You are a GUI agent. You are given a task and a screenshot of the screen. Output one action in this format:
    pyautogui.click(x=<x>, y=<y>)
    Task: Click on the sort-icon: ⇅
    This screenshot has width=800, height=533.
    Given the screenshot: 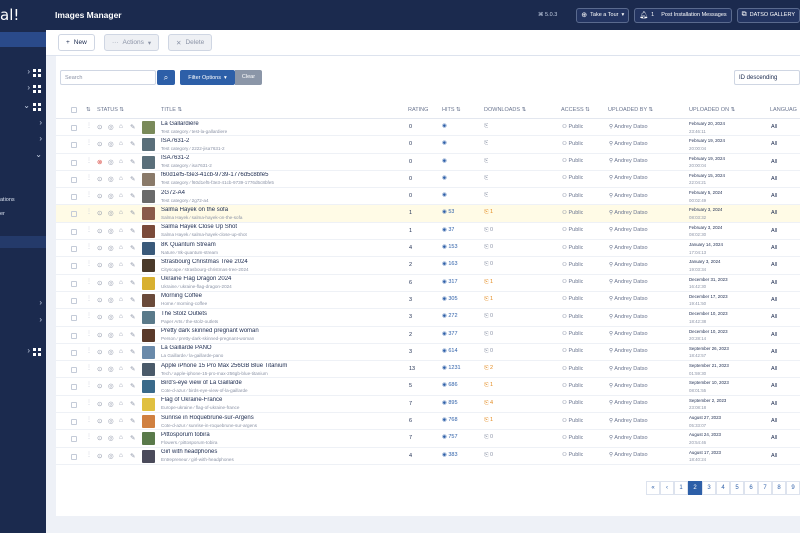 What is the action you would take?
    pyautogui.click(x=88, y=110)
    